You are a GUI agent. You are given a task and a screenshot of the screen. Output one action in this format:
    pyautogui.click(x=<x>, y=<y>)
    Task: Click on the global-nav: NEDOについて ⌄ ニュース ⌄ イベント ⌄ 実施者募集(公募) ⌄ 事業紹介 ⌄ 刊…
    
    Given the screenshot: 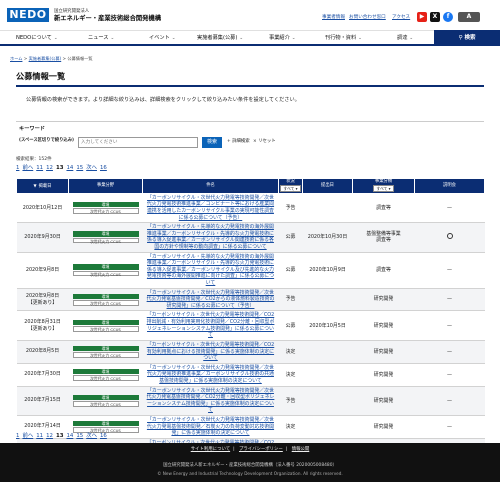 What is the action you would take?
    pyautogui.click(x=250, y=38)
    